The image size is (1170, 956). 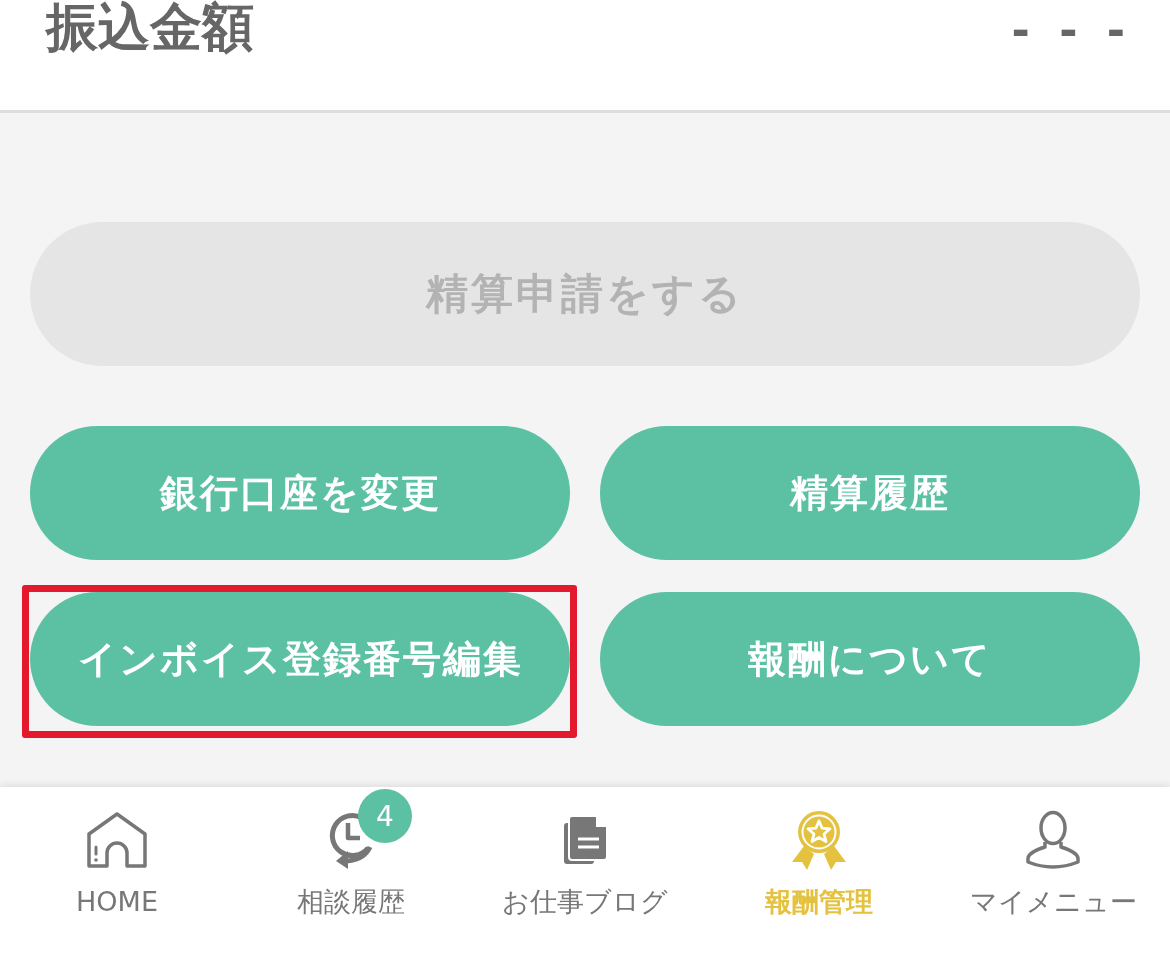 What do you see at coordinates (1053, 871) in the screenshot?
I see `tab-bar-item: マイメニュー` at bounding box center [1053, 871].